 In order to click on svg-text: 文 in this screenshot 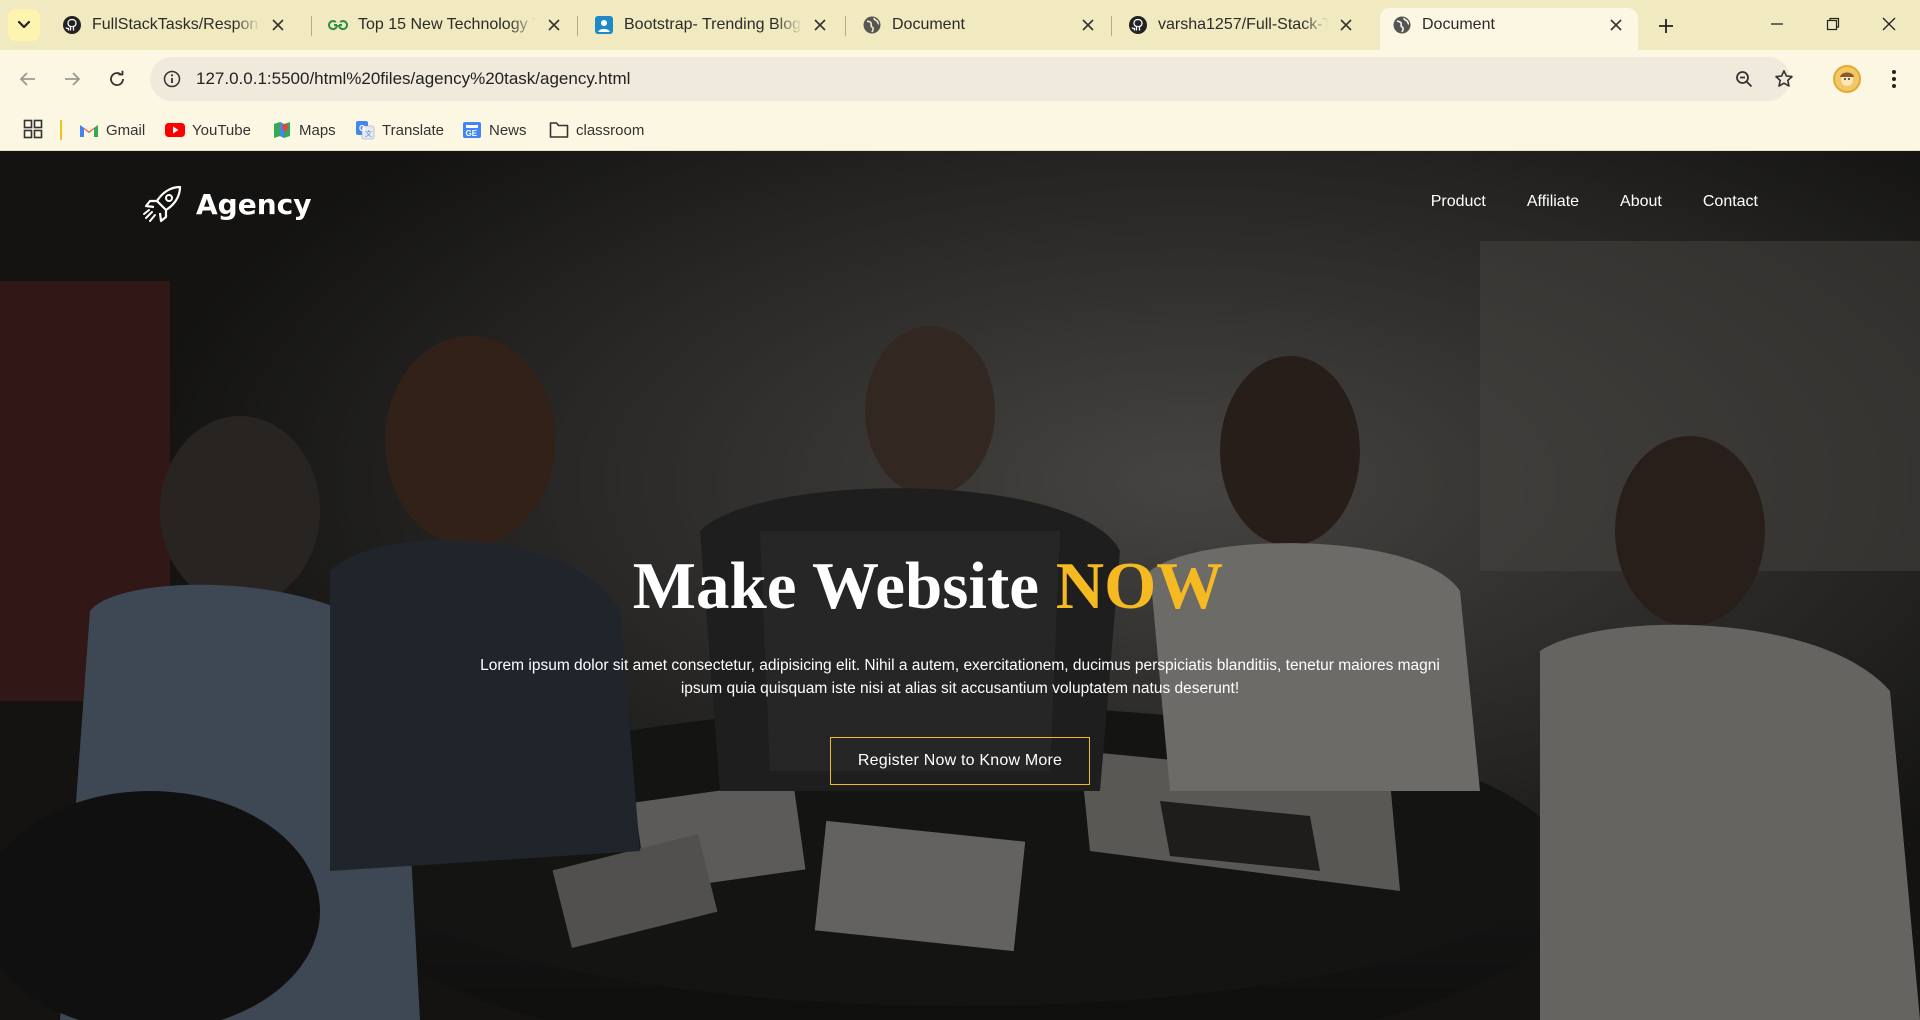, I will do `click(368, 133)`.